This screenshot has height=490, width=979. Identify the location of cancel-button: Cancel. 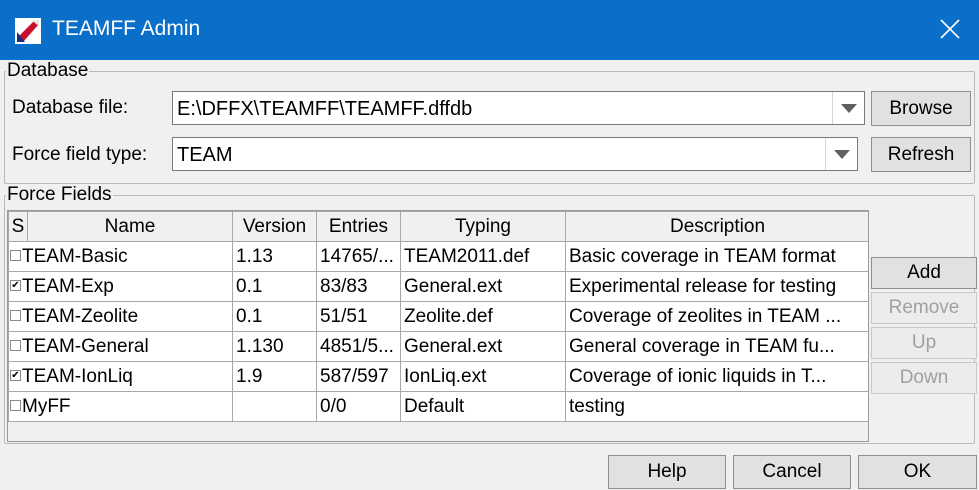
(792, 472).